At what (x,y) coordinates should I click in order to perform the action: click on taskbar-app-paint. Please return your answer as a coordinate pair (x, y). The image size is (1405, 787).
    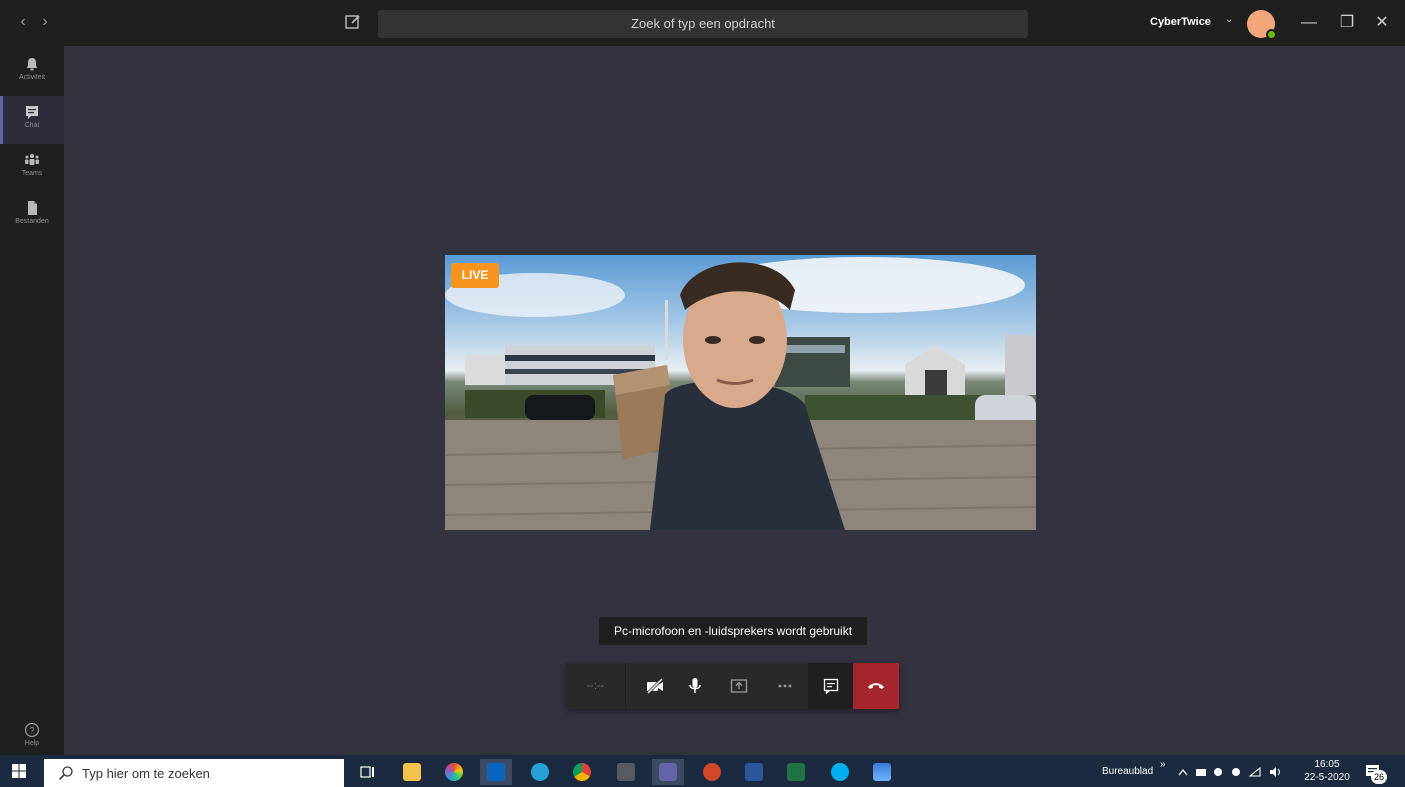
    Looking at the image, I should click on (454, 772).